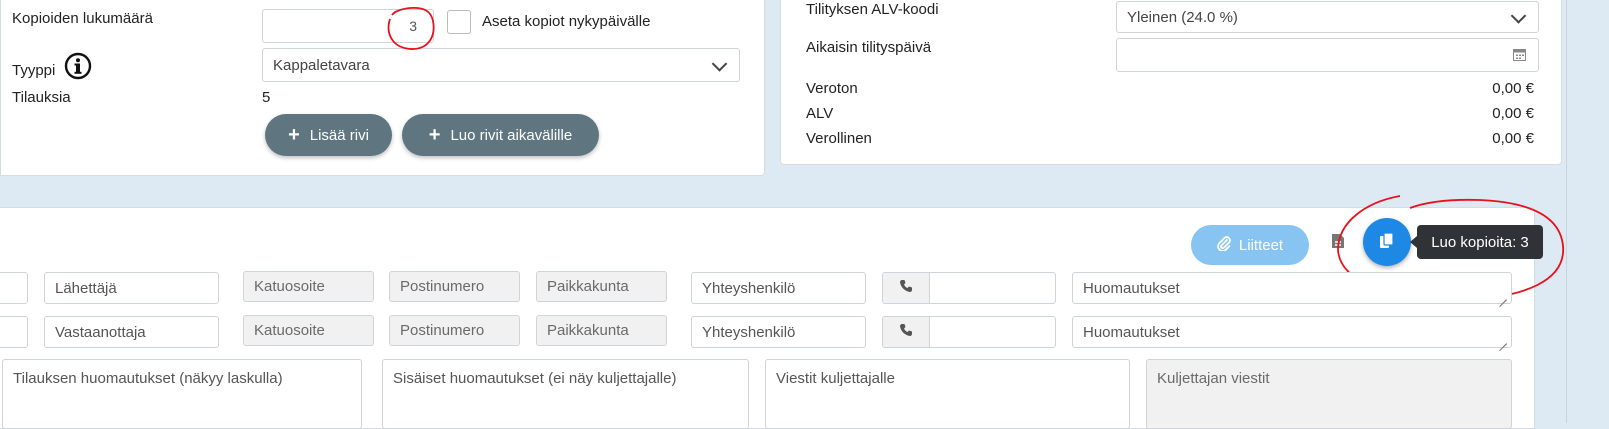  I want to click on type-select: Kappaletavara, so click(501, 65).